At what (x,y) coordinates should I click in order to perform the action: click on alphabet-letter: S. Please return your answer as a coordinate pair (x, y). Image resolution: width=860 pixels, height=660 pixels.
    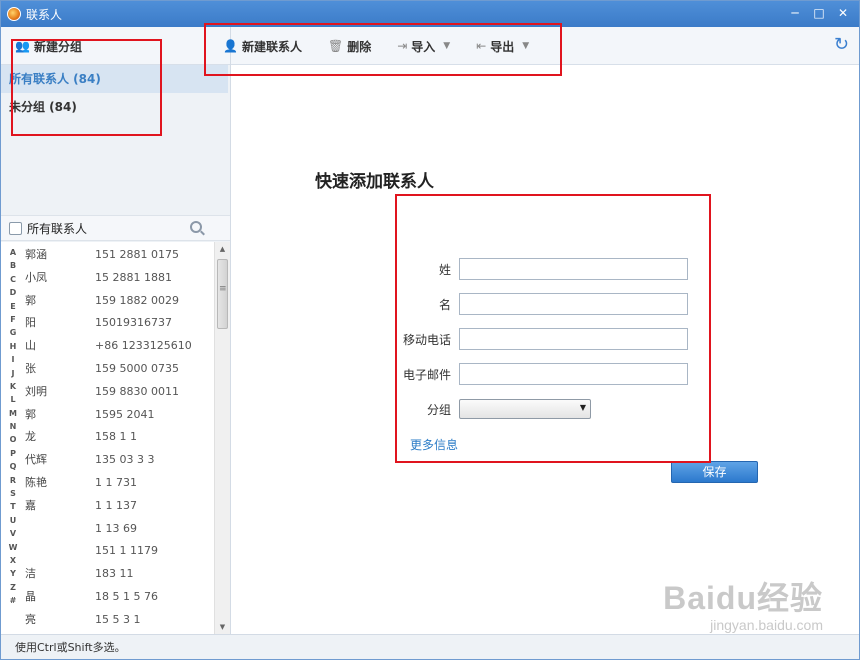
    Looking at the image, I should click on (13, 493).